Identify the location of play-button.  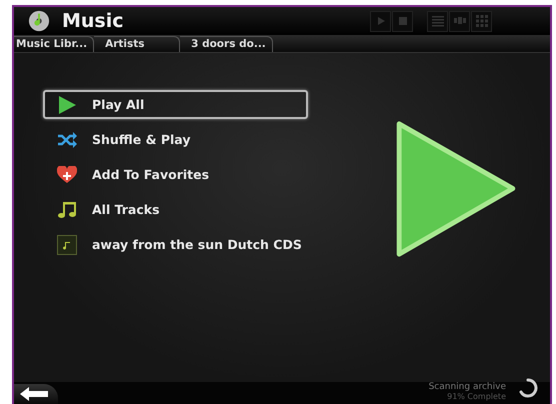
(380, 21).